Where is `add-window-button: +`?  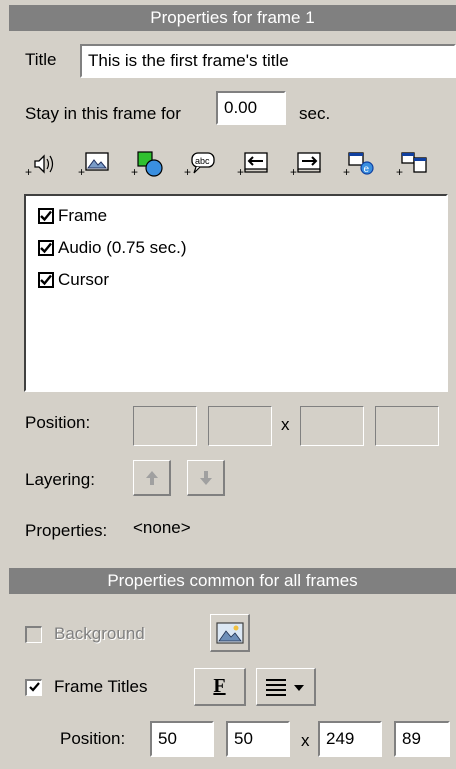 add-window-button: + is located at coordinates (412, 163).